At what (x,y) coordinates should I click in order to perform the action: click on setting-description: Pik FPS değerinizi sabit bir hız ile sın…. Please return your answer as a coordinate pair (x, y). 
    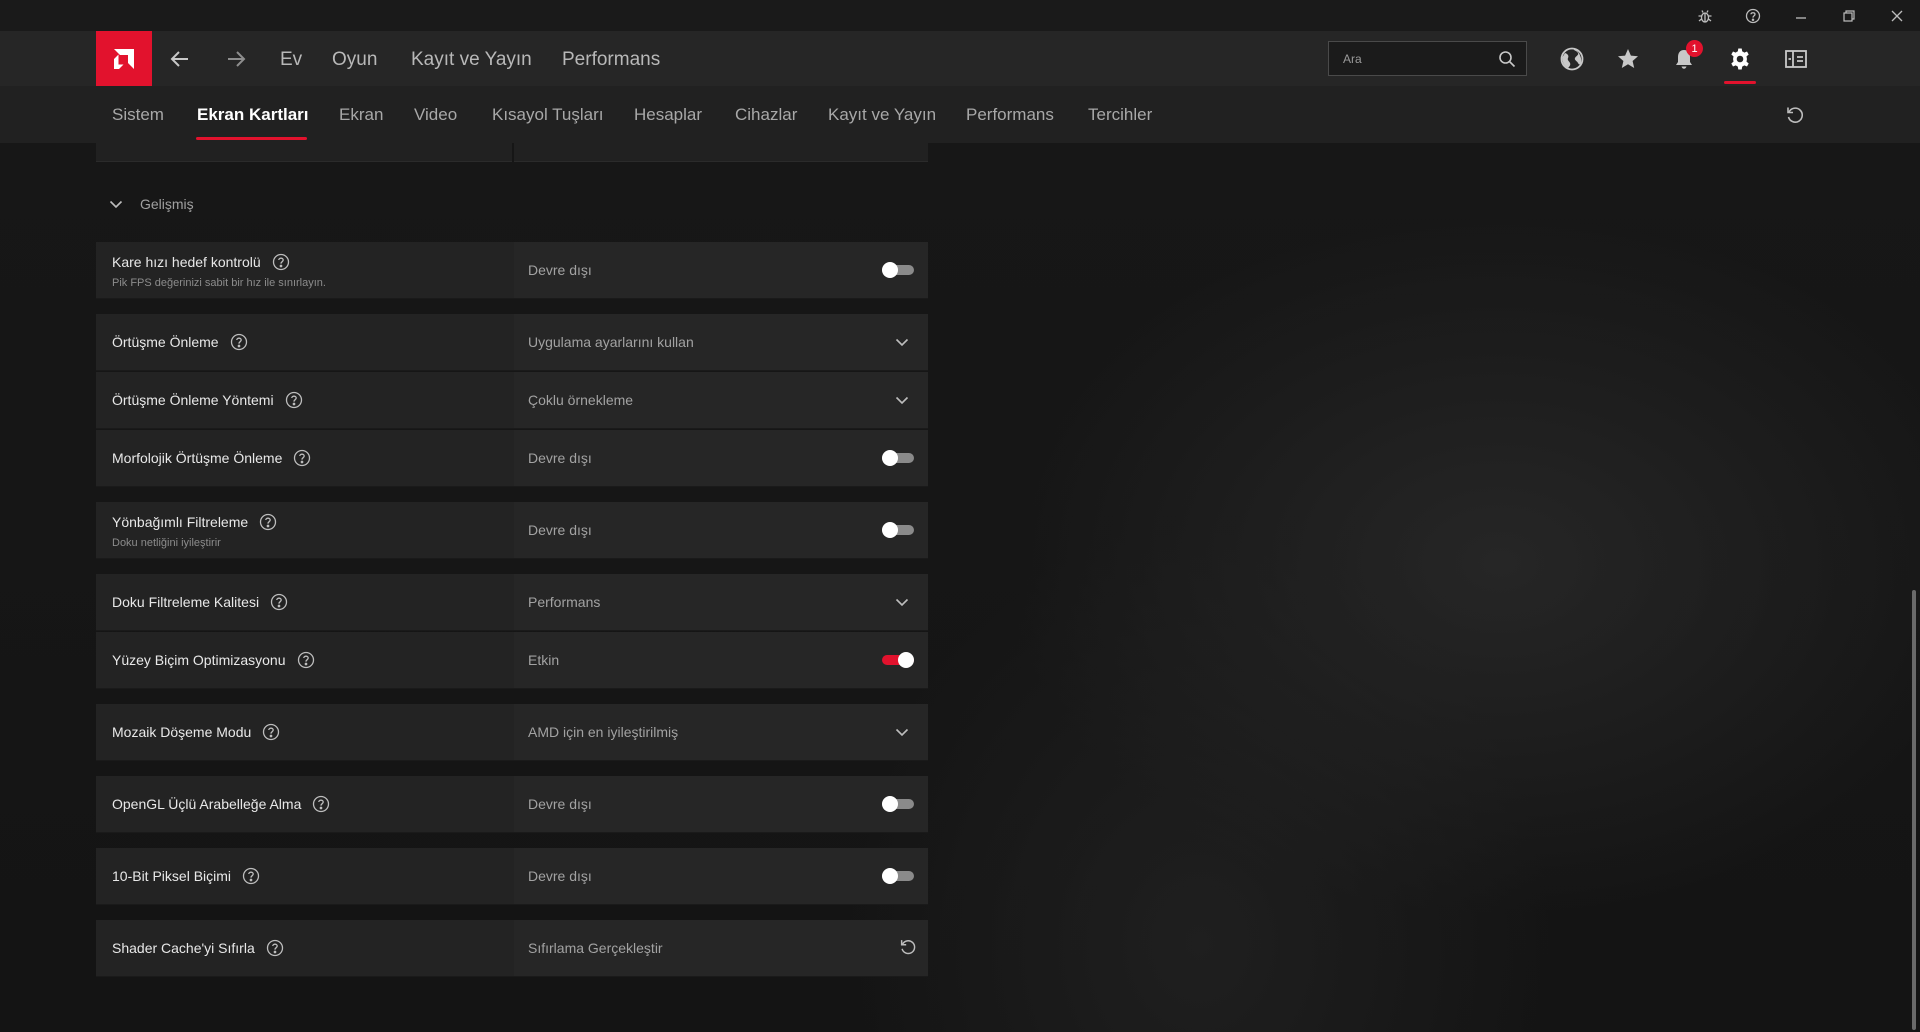
    Looking at the image, I should click on (219, 283).